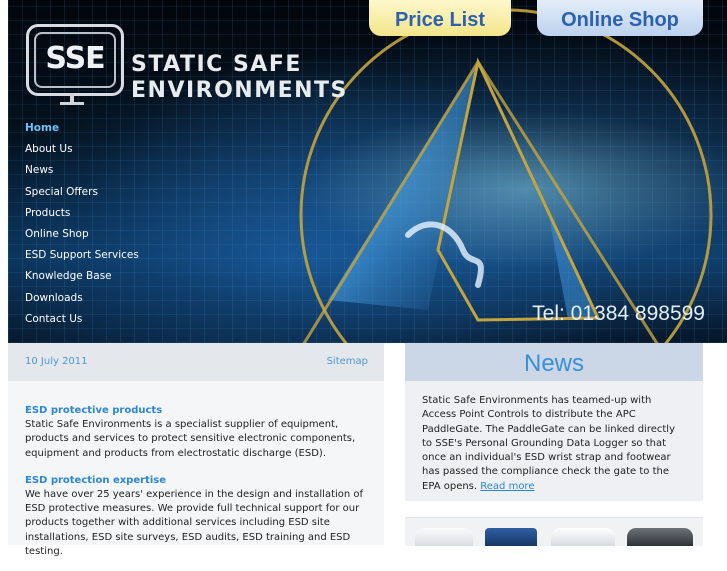 Image resolution: width=727 pixels, height=571 pixels. I want to click on logo-wordmark-line2: ENVIRONMENTS, so click(239, 90).